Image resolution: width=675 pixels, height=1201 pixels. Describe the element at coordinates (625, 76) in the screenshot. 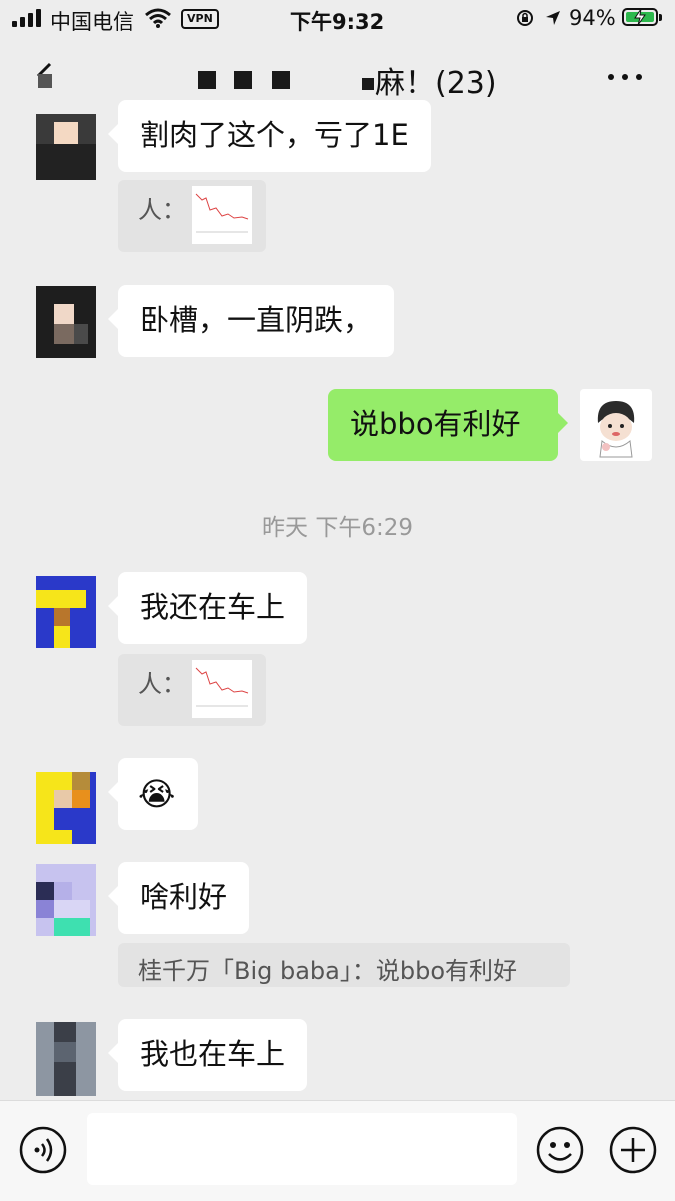

I see `more-icon` at that location.